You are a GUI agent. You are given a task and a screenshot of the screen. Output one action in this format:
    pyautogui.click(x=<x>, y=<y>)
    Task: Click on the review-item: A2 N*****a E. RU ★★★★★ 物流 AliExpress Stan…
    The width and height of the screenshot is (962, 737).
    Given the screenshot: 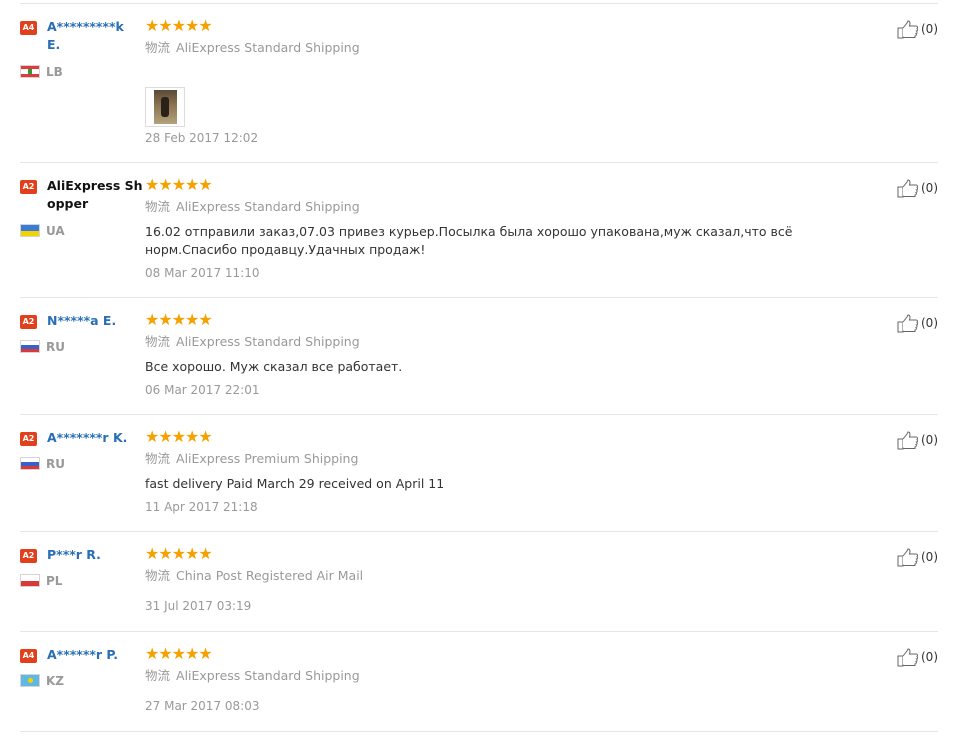 What is the action you would take?
    pyautogui.click(x=479, y=362)
    